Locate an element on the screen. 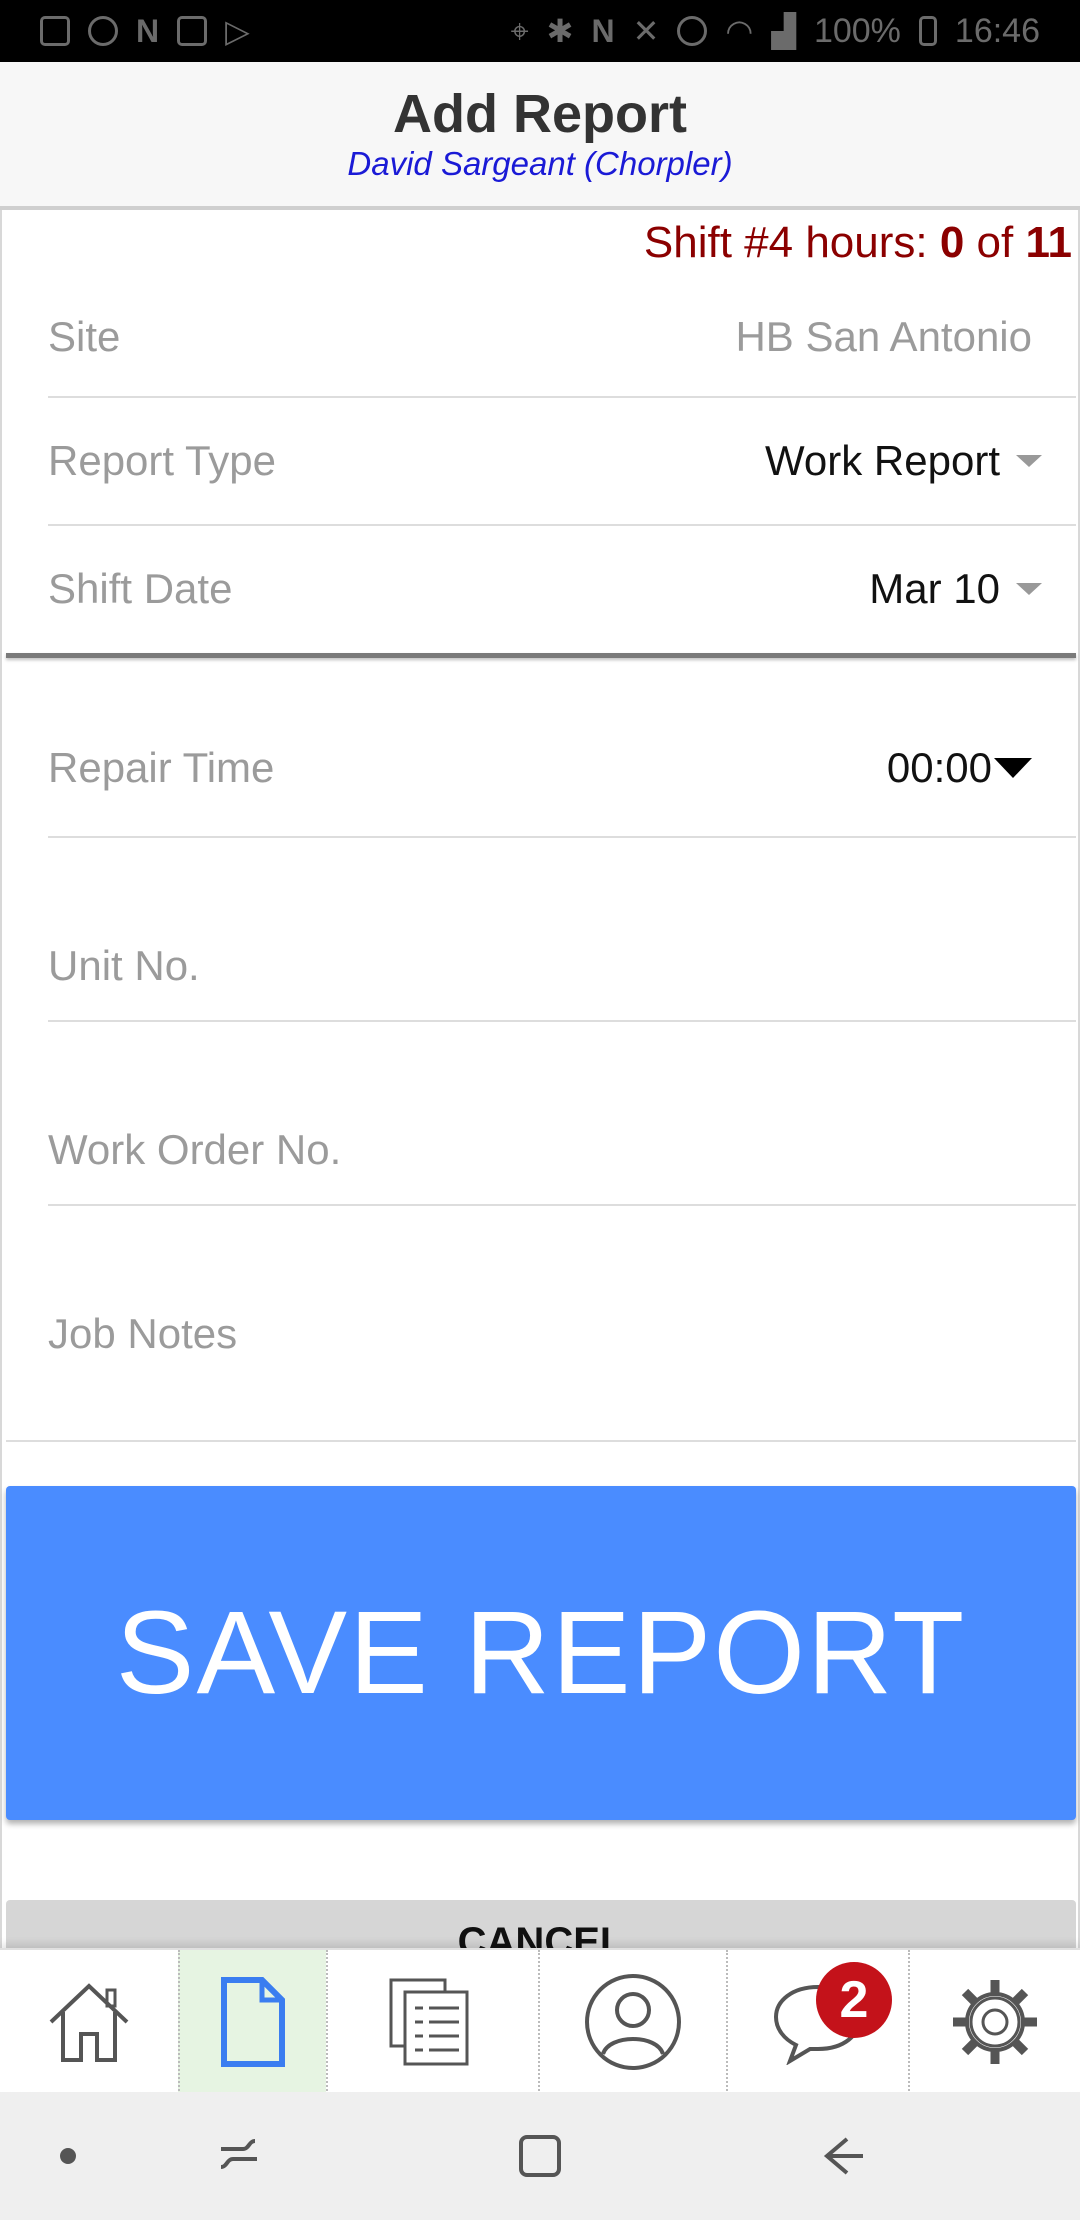 This screenshot has width=1080, height=2220. report-type-value-wrap: Work Report is located at coordinates (920, 461).